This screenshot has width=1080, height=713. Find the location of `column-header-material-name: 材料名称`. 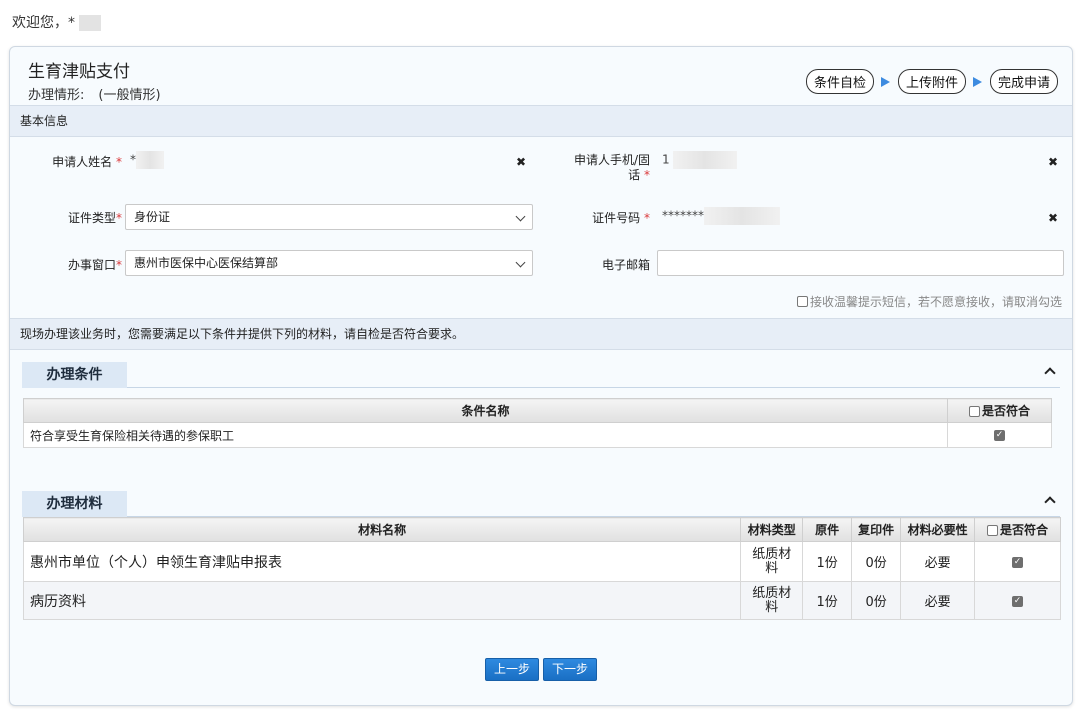

column-header-material-name: 材料名称 is located at coordinates (382, 529).